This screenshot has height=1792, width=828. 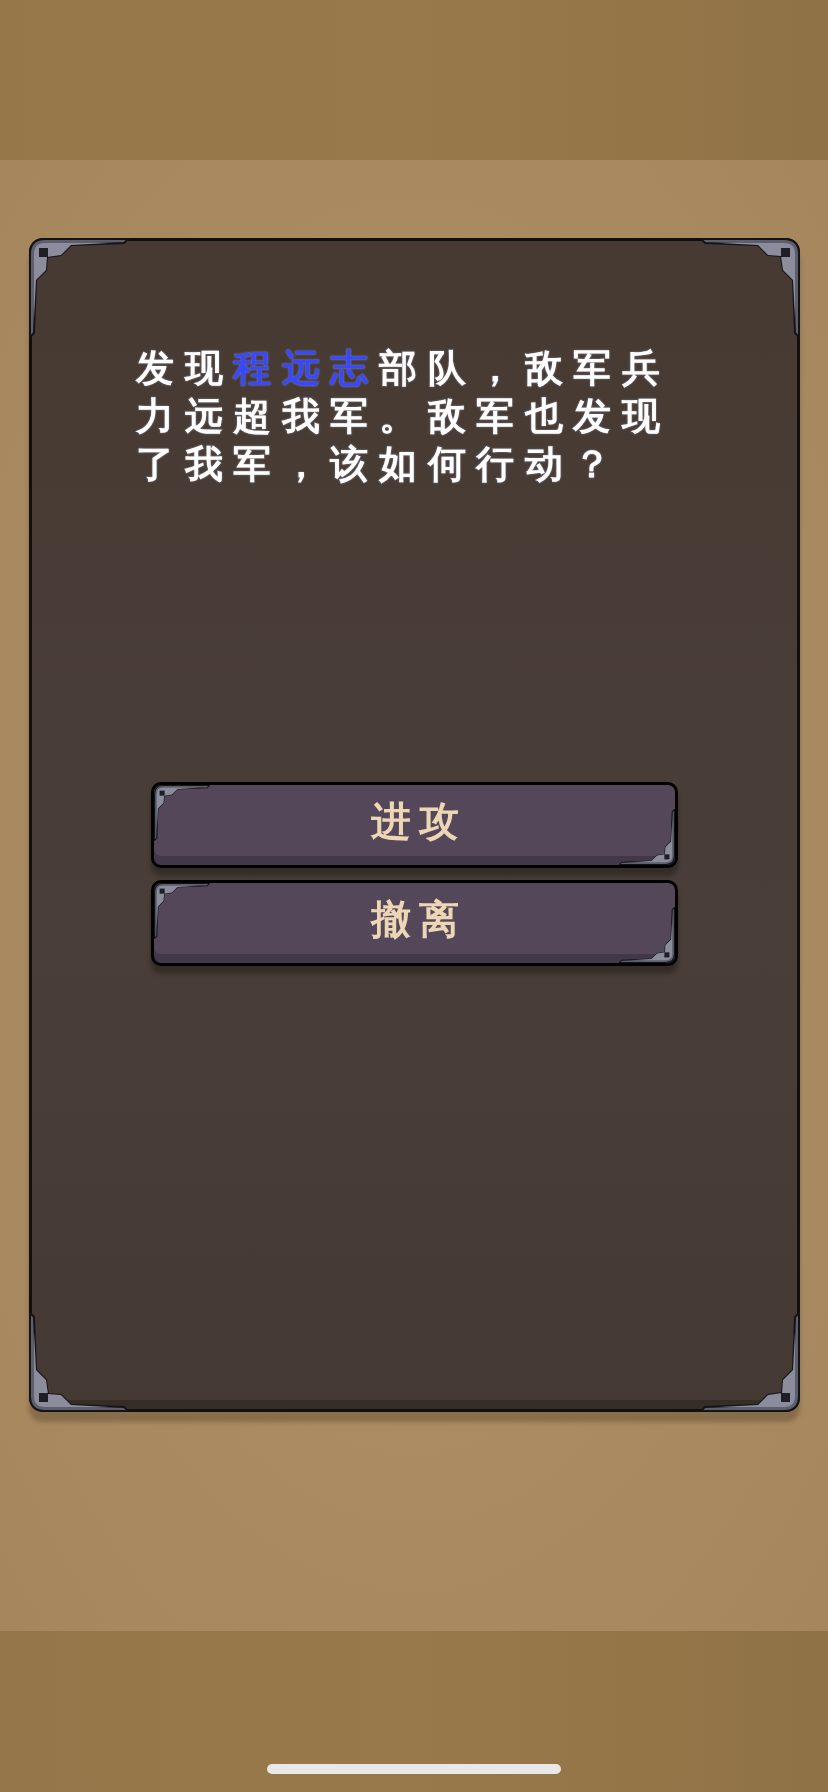 I want to click on dialog-message: 发现 程远志 部队，敌军兵力远超我军。敌军也发现了我军，该如何行动？, so click(x=404, y=416).